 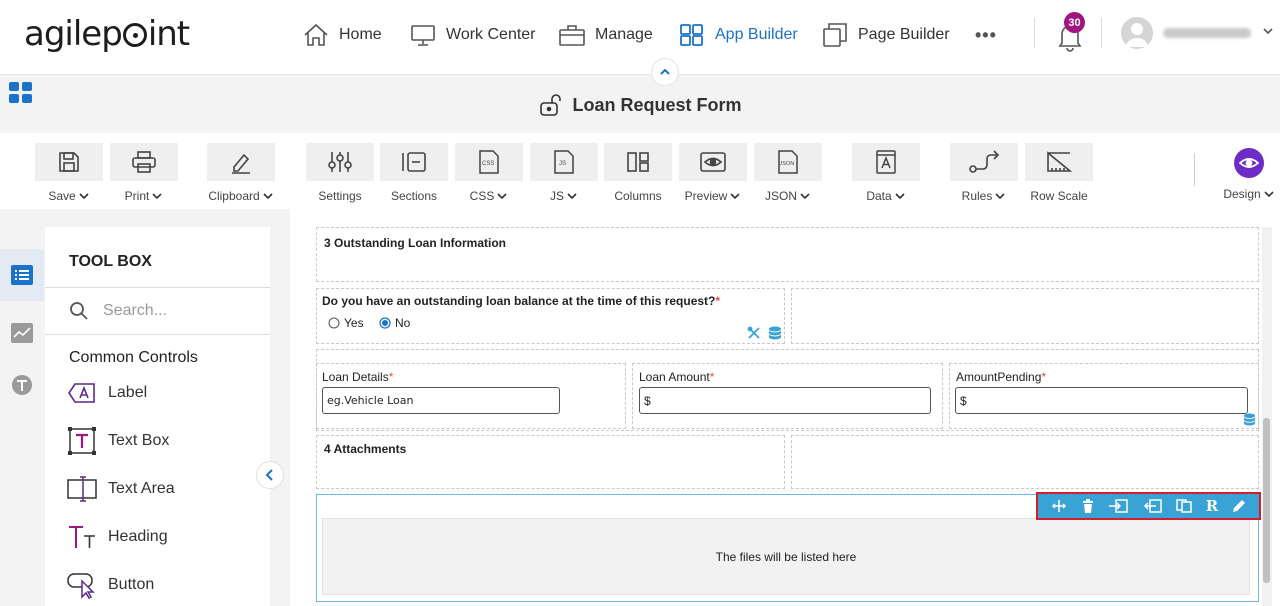 I want to click on tool-text-area: Text Area, so click(x=120, y=489).